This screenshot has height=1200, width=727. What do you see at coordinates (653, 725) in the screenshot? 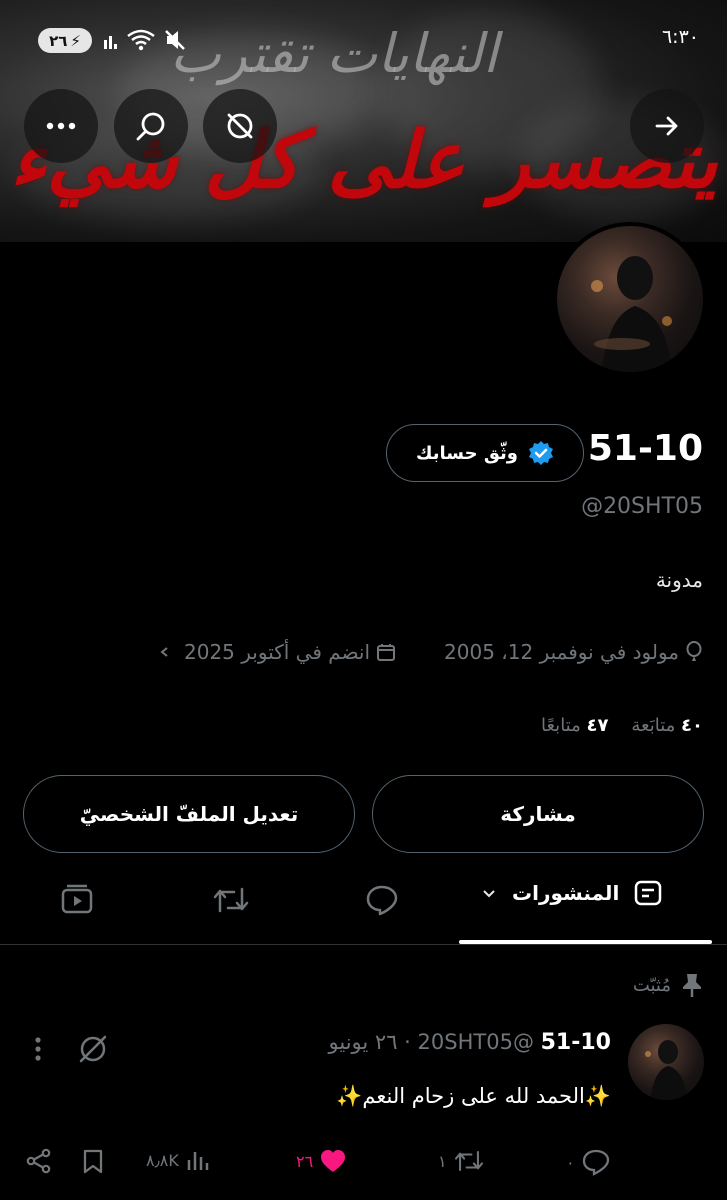
I see `following-label: متابَعة` at bounding box center [653, 725].